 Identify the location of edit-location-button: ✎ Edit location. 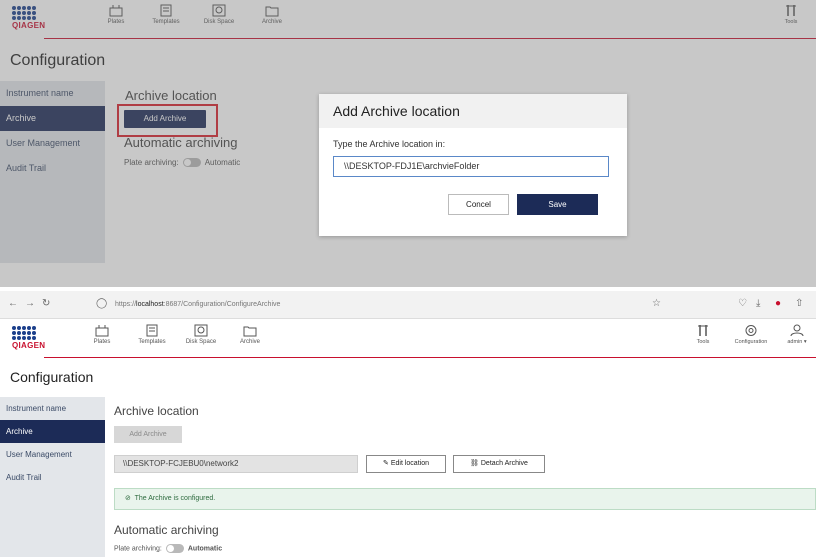
(406, 464).